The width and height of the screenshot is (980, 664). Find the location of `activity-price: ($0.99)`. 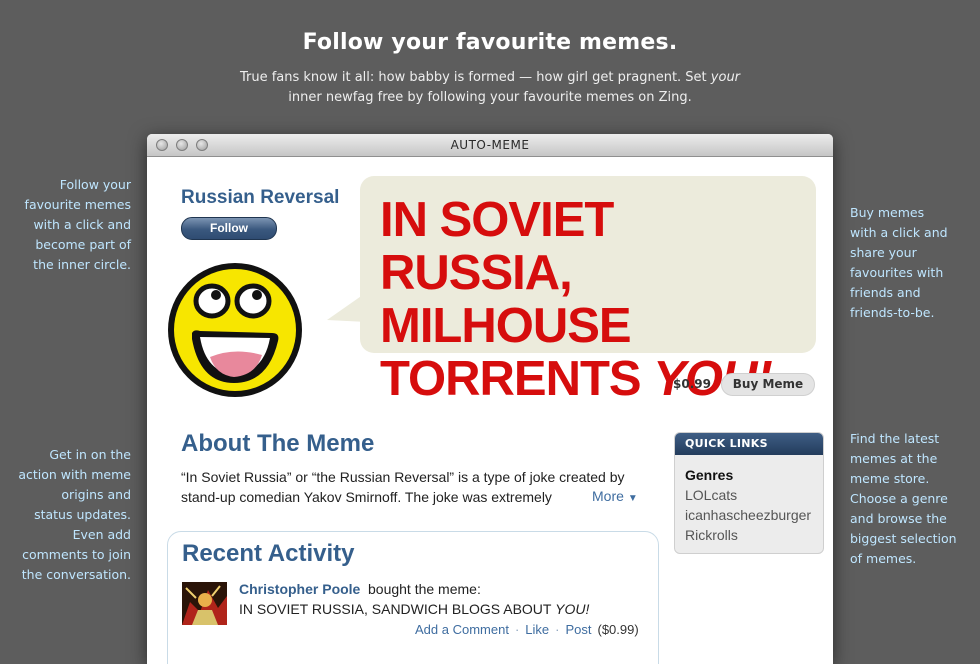

activity-price: ($0.99) is located at coordinates (618, 629).